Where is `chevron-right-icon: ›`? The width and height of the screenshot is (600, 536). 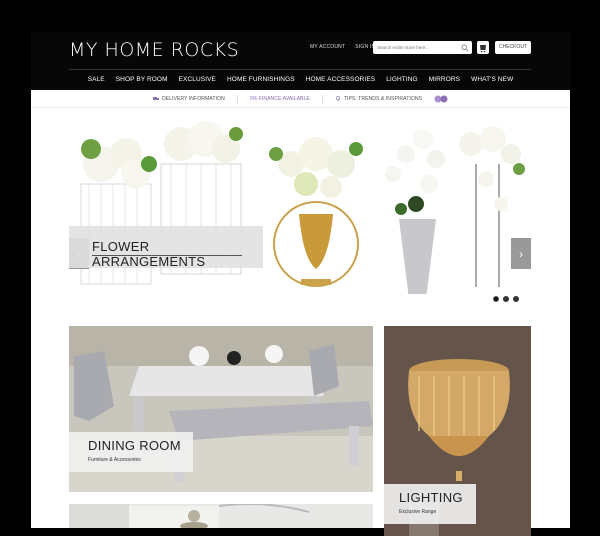
chevron-right-icon: › is located at coordinates (521, 253).